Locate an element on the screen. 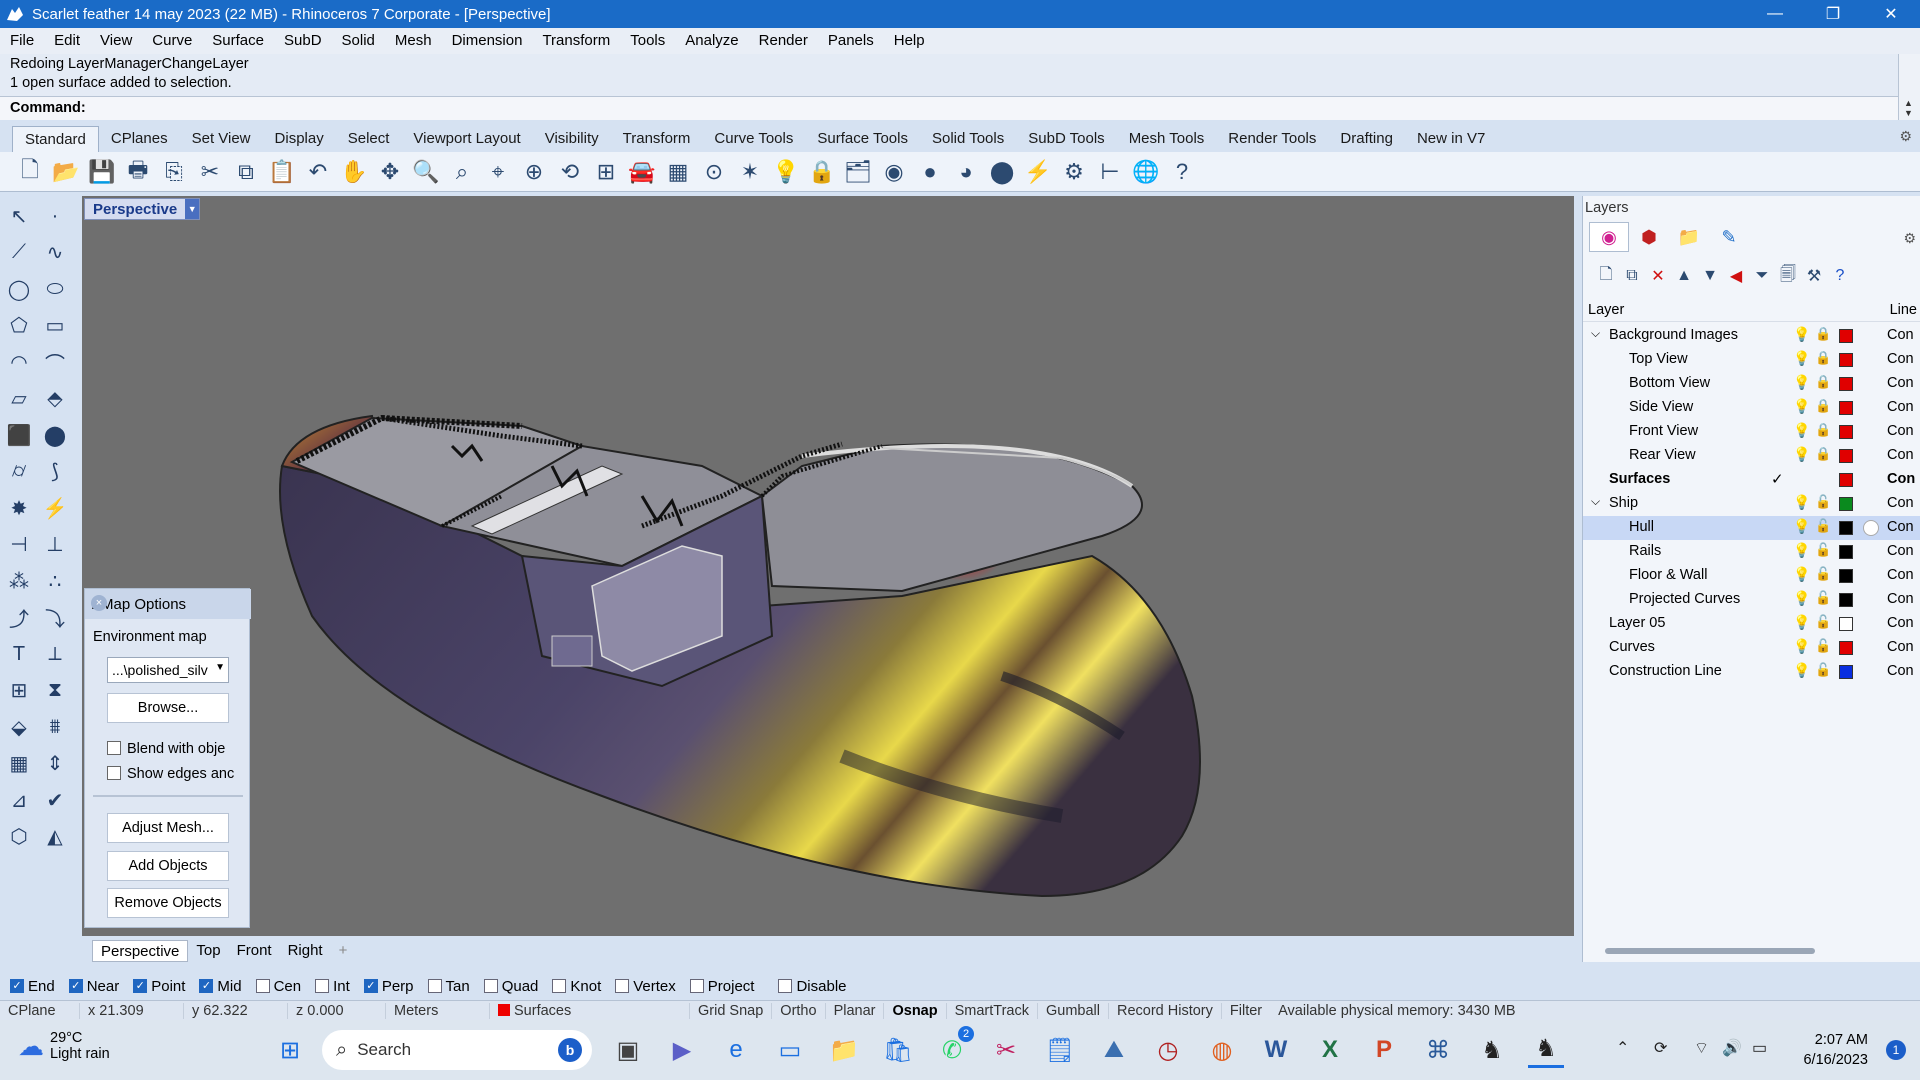  viewport-menu-chevron-icon: ▼ is located at coordinates (192, 209).